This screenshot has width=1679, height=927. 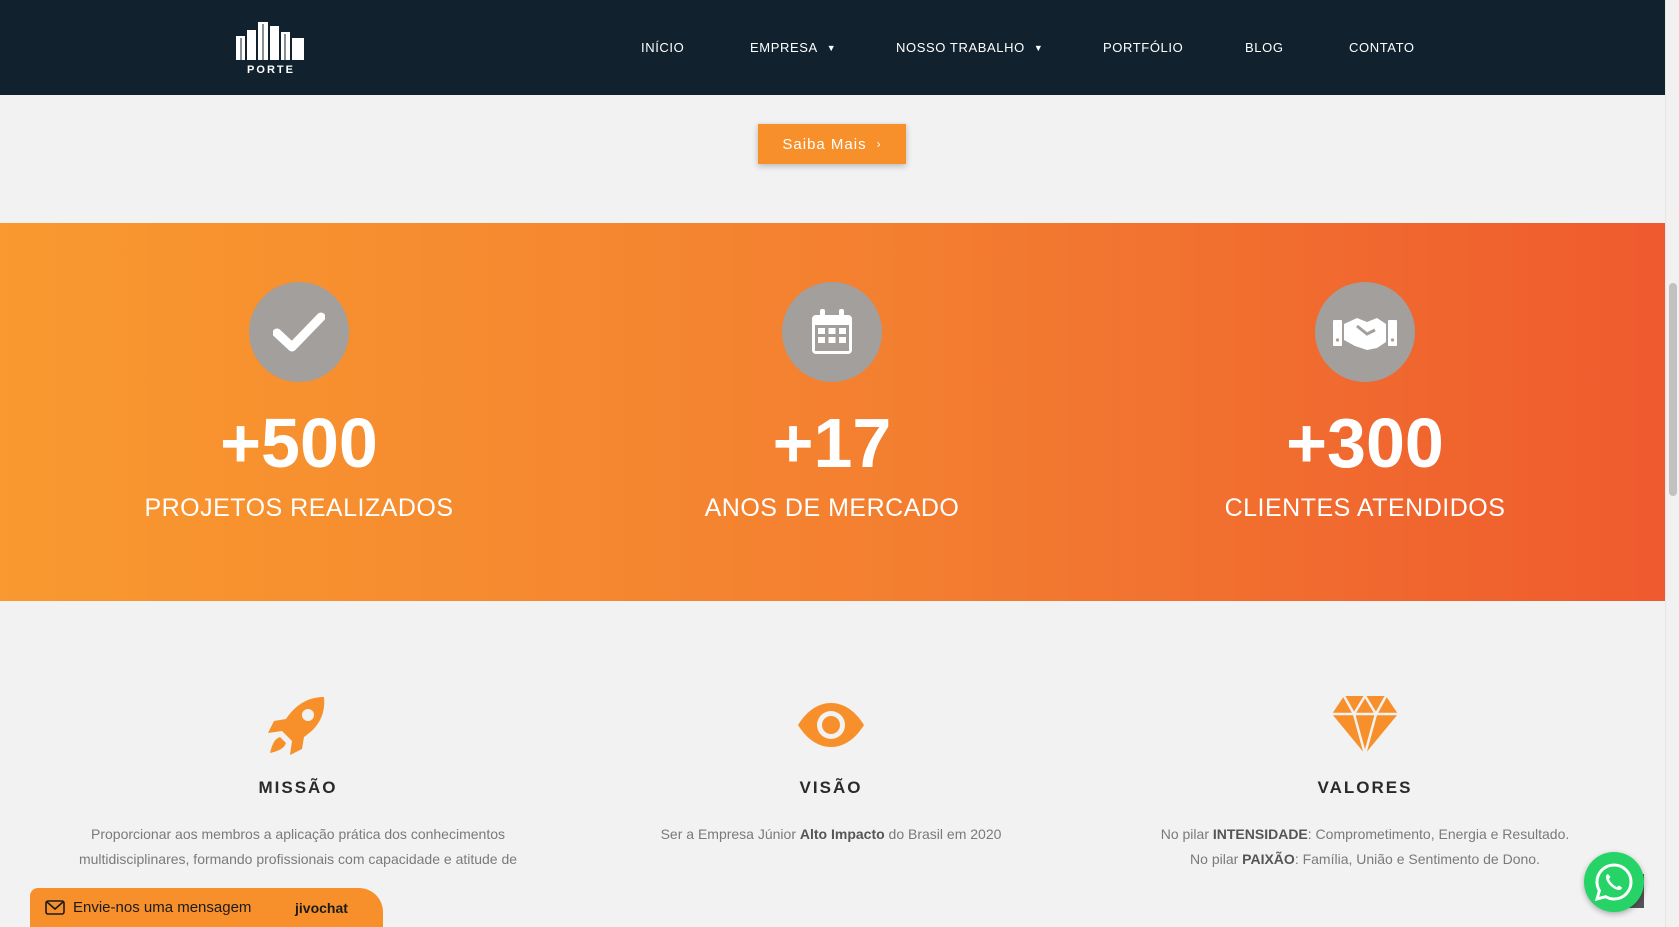 I want to click on nav-empresa: EMPRESA ▼, so click(x=793, y=47).